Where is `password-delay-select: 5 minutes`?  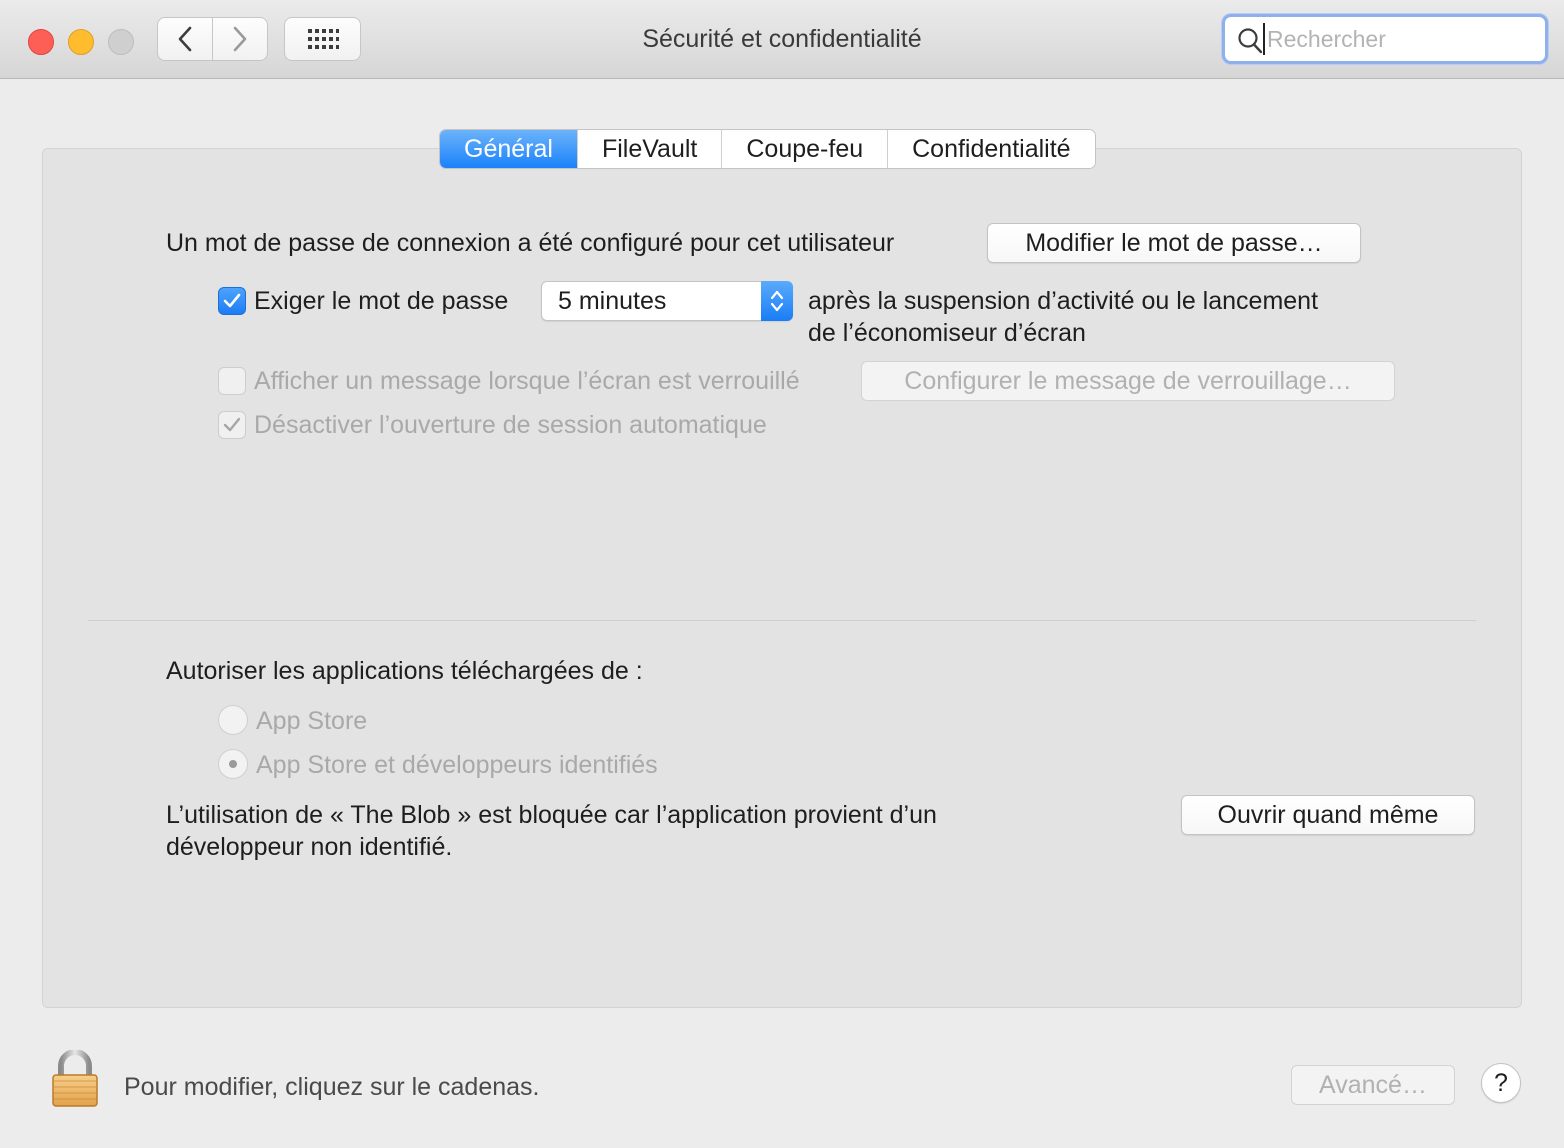
password-delay-select: 5 minutes is located at coordinates (667, 301).